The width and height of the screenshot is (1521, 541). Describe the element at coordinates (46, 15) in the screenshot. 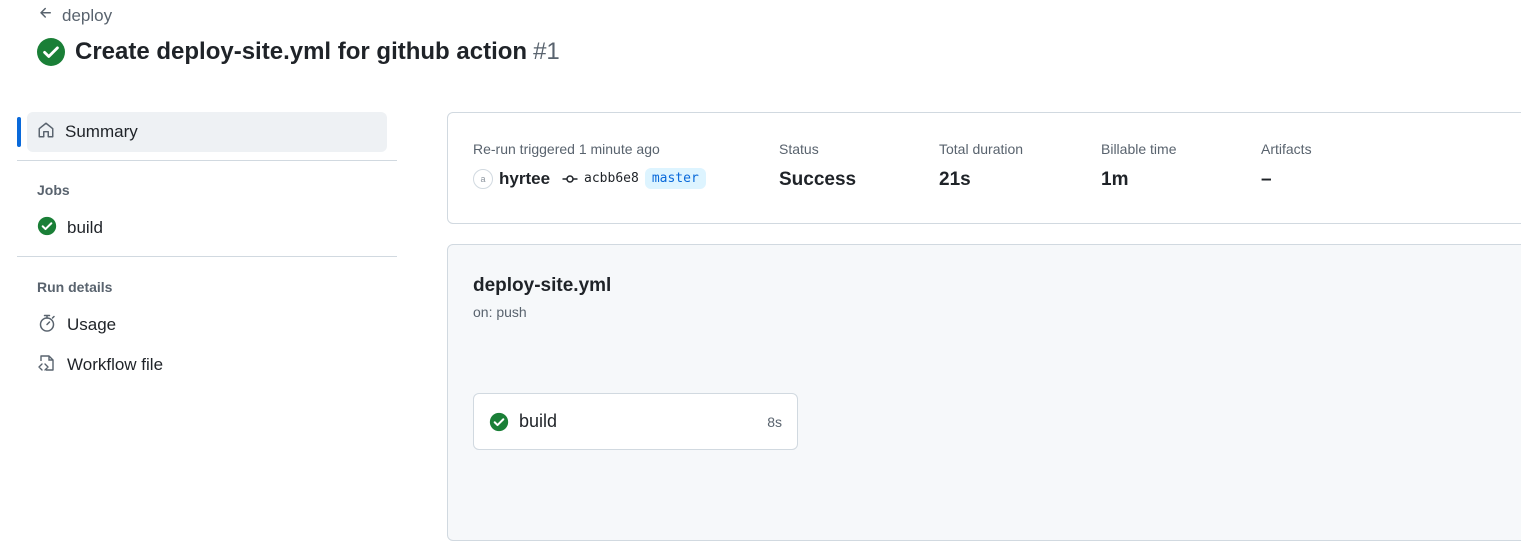

I see `arrow-left-icon` at that location.